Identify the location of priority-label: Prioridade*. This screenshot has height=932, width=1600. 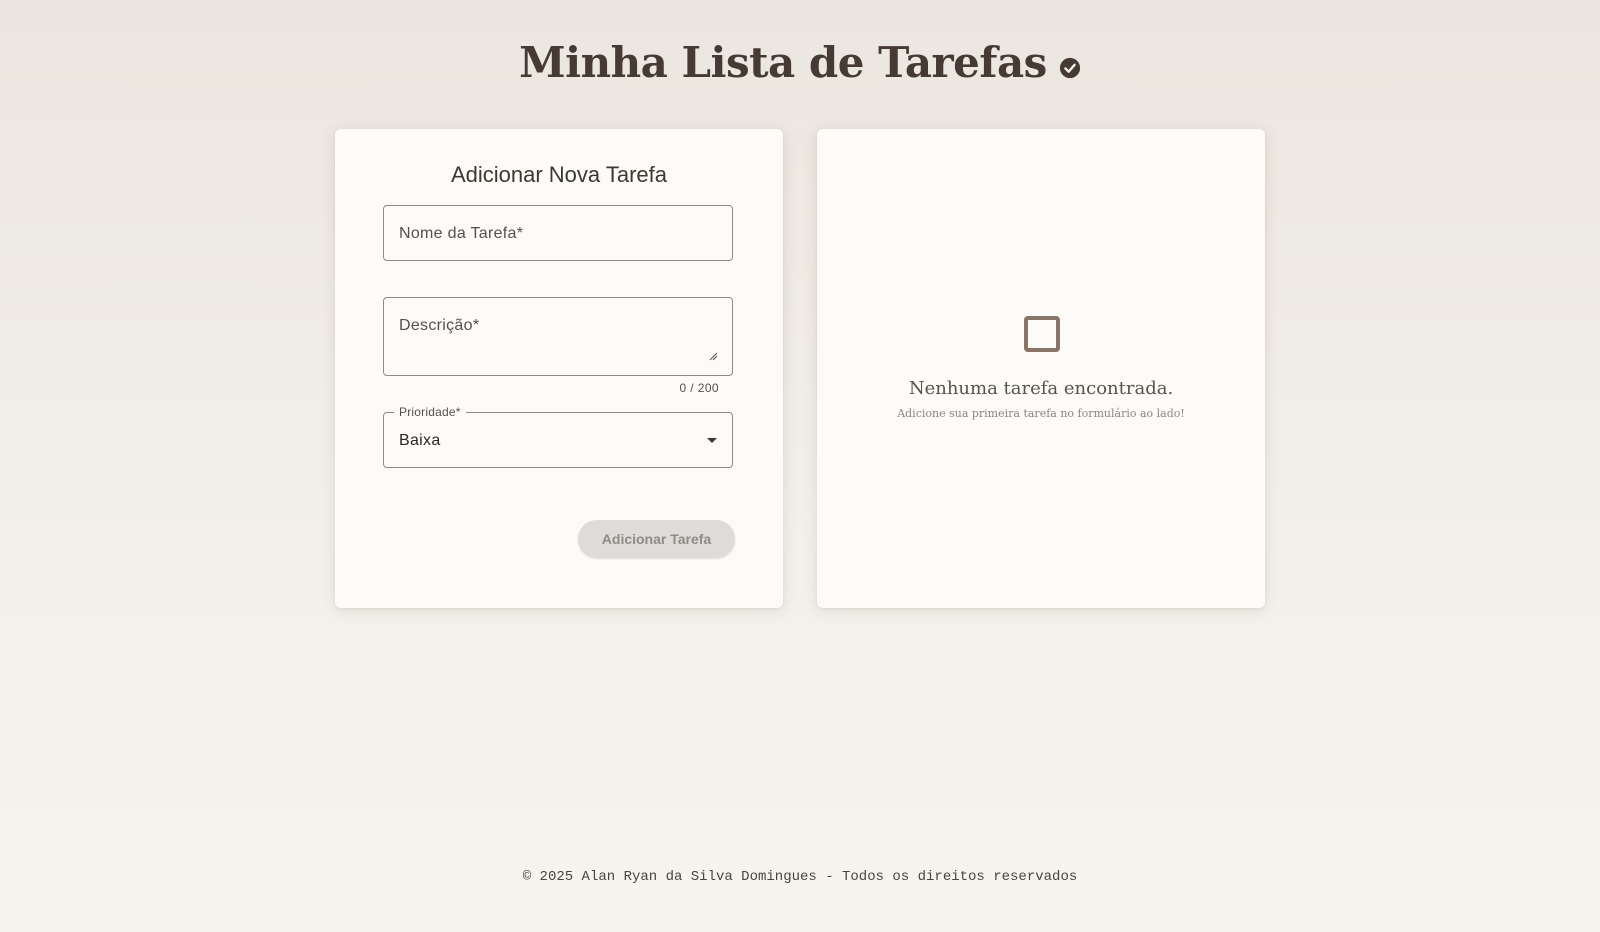
(430, 412).